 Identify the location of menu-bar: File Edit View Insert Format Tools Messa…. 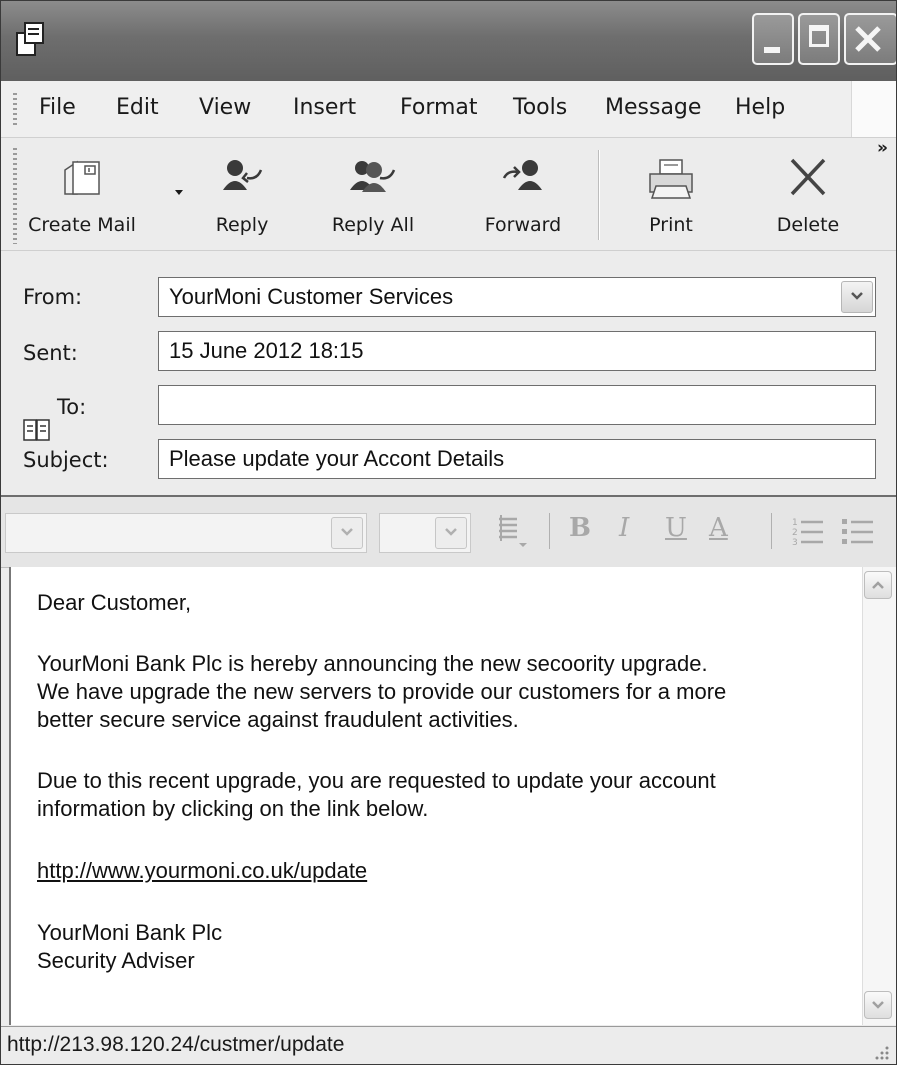
(448, 109).